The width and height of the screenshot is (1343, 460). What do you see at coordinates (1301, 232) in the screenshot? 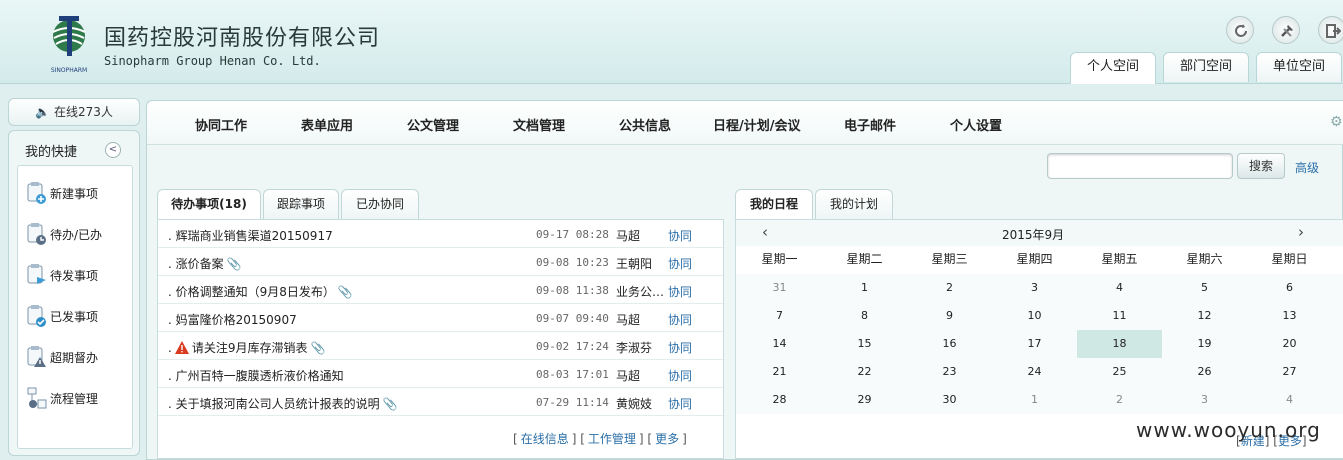
I see `next-month-button: ›` at bounding box center [1301, 232].